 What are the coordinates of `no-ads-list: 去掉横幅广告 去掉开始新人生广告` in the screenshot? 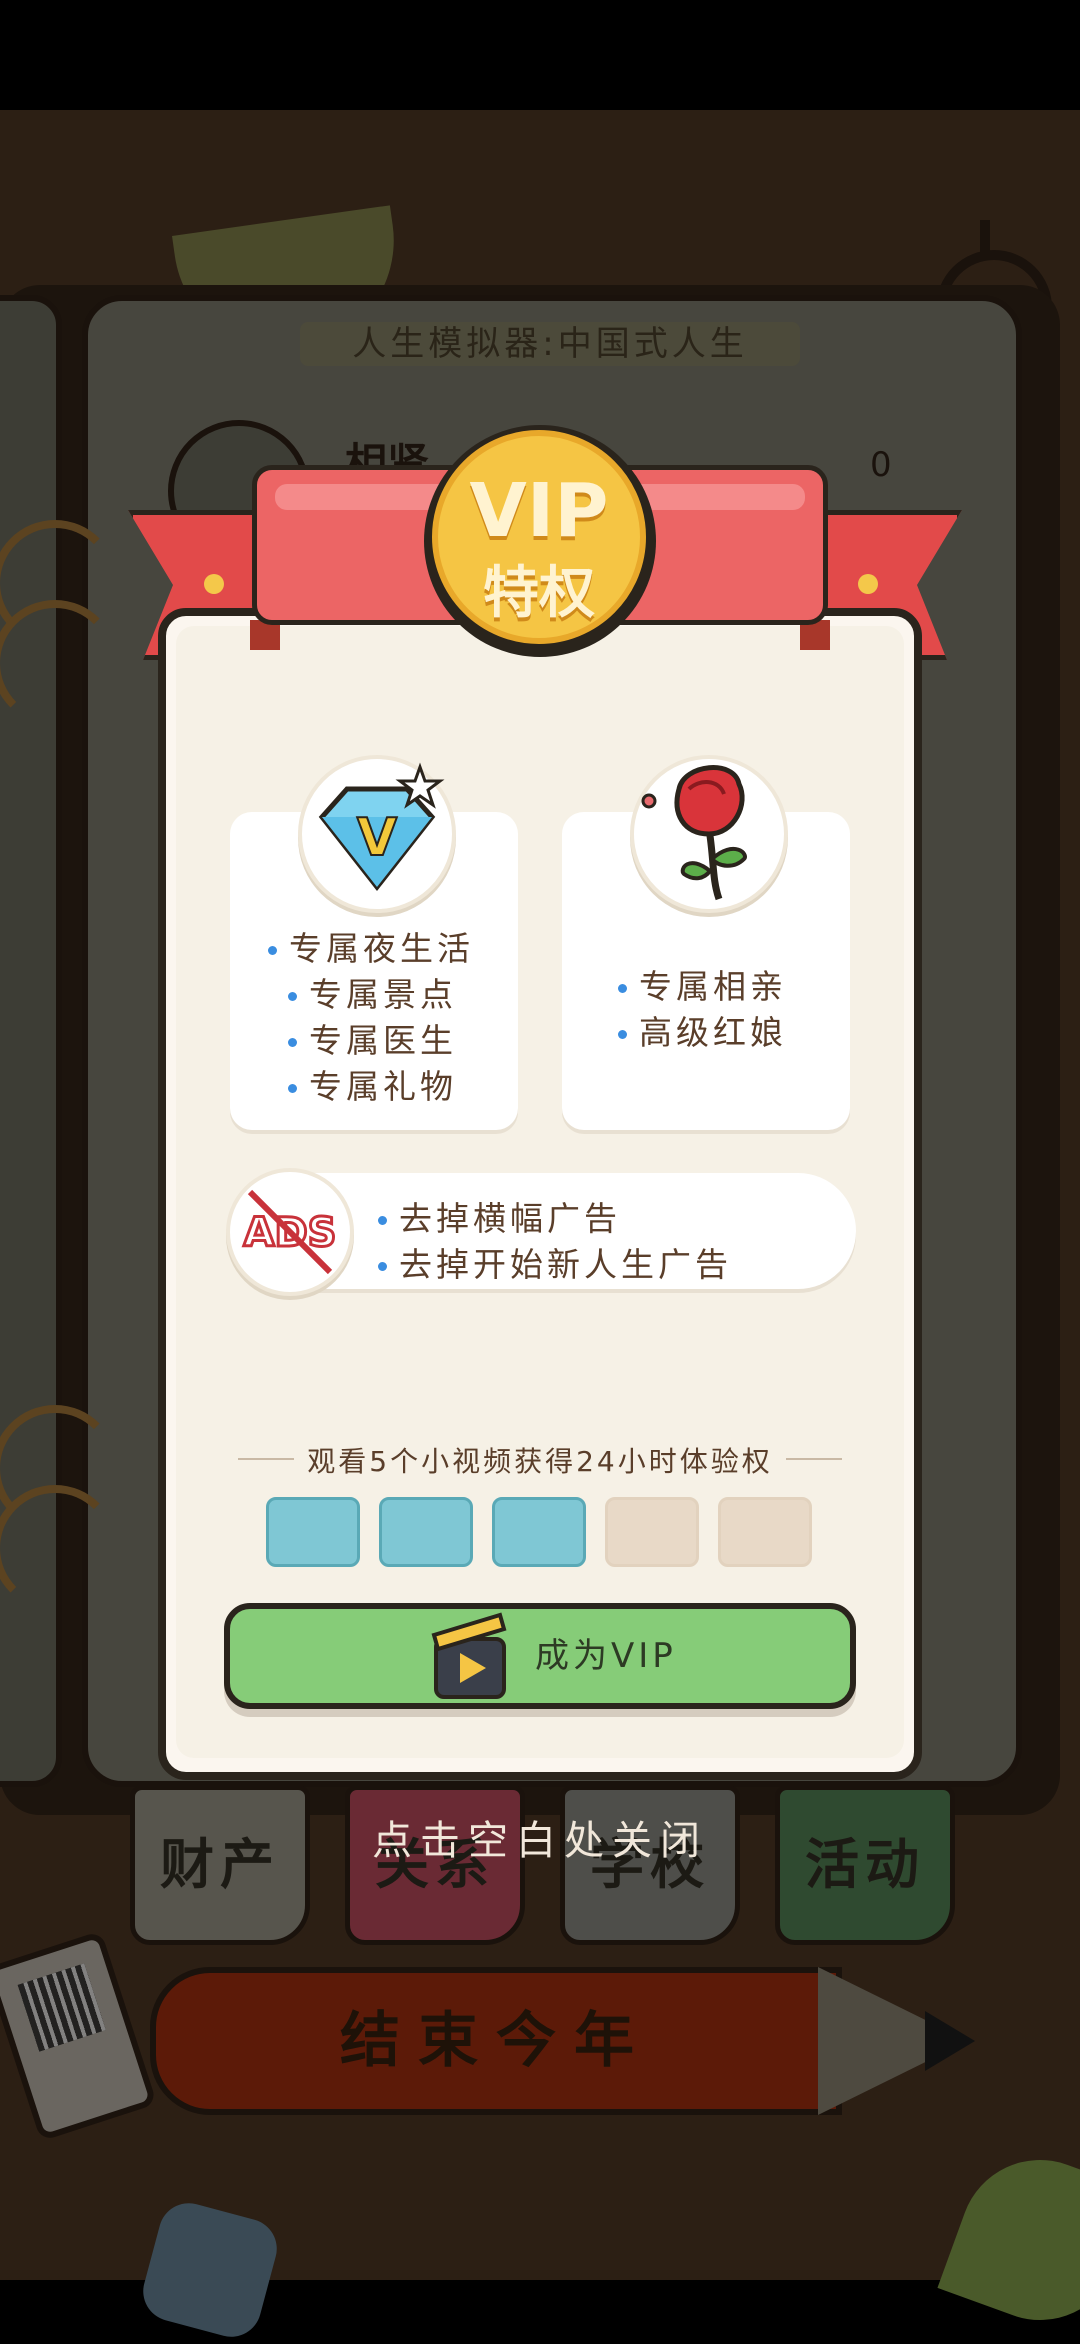 It's located at (613, 1238).